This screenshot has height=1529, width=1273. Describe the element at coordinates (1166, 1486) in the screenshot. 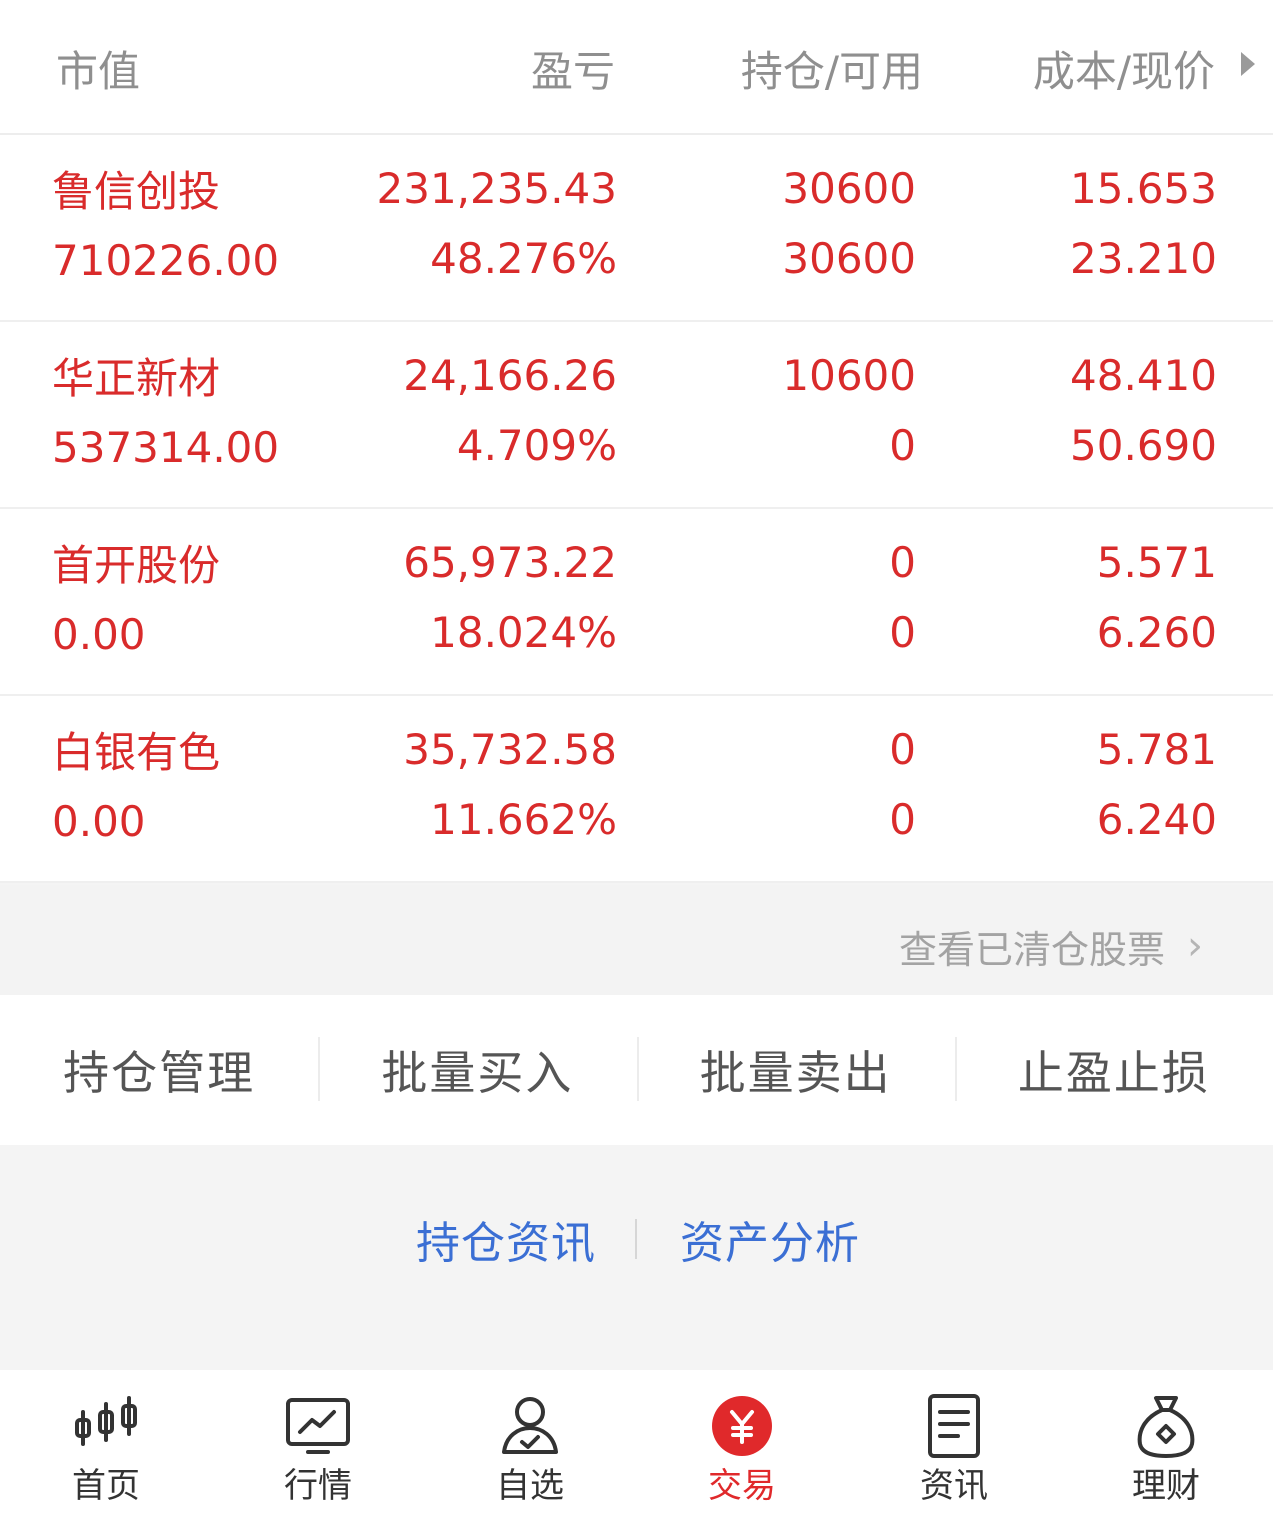

I see `tab-label: 理财` at that location.